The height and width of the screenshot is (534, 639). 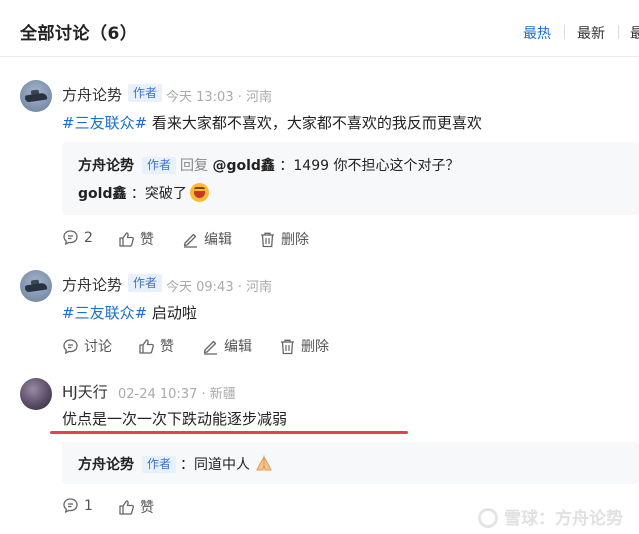 What do you see at coordinates (174, 313) in the screenshot?
I see `comment-text: 启动啦` at bounding box center [174, 313].